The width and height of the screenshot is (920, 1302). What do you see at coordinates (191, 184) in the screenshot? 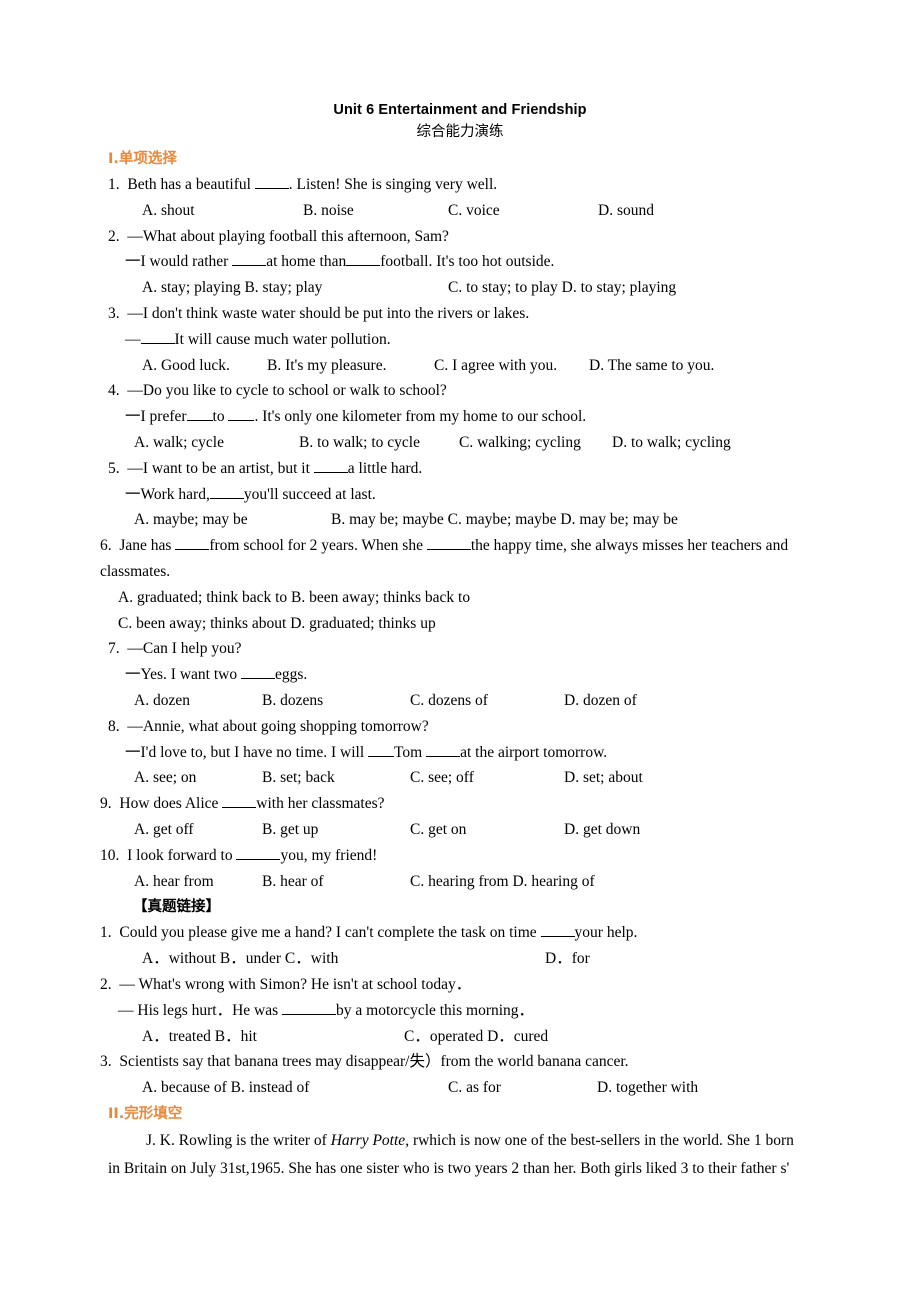
I see `question-1-text-a: Beth has a beautiful` at bounding box center [191, 184].